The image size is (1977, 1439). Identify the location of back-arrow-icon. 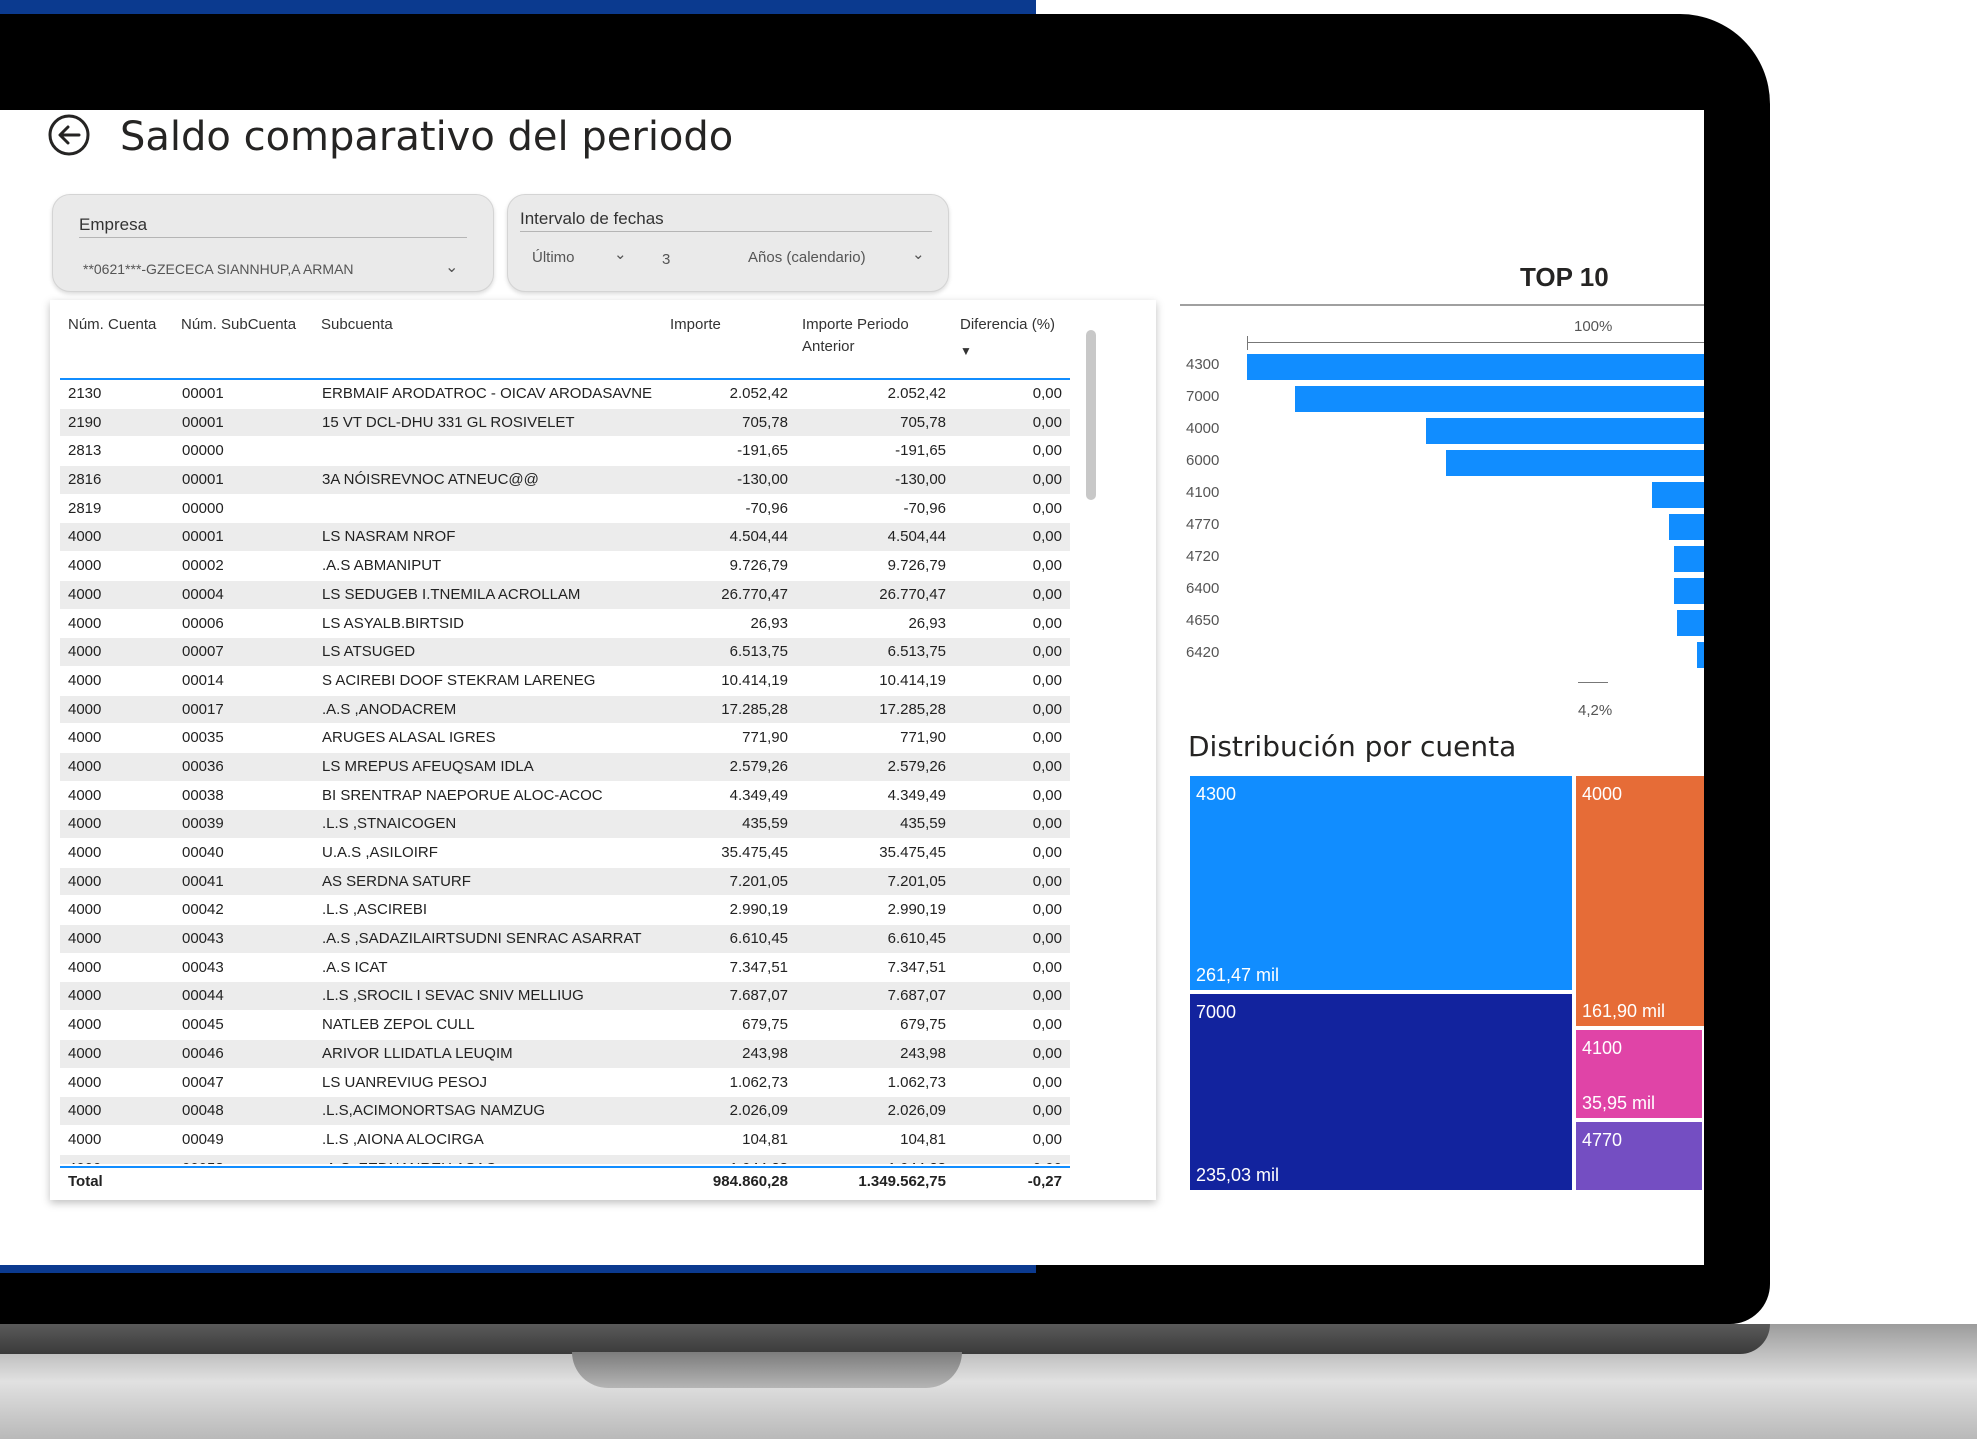
(69, 135).